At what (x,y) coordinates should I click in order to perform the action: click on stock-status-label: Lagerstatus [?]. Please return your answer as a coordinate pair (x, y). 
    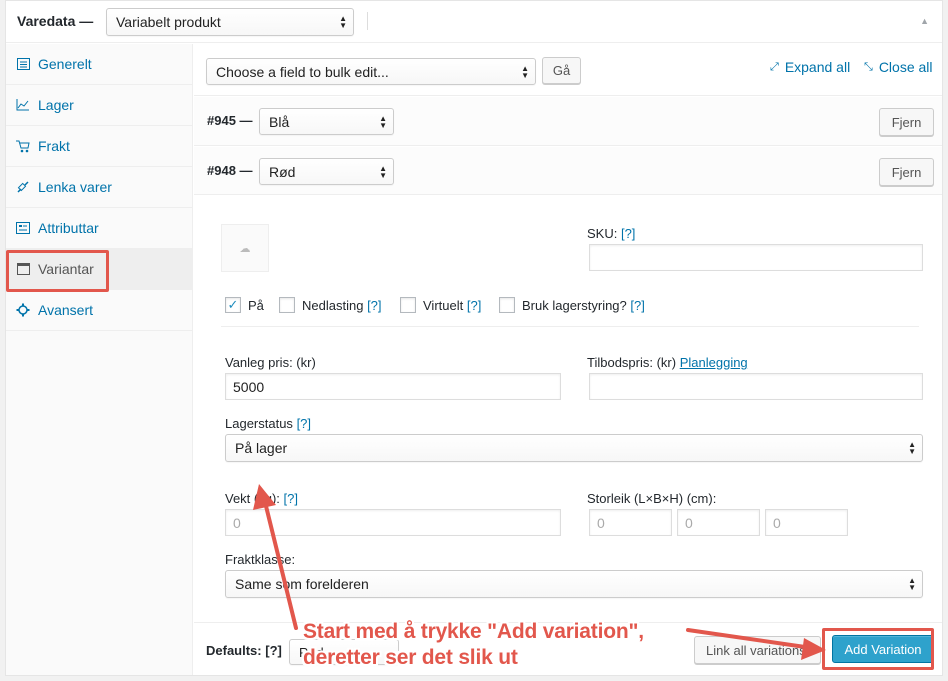
    Looking at the image, I should click on (268, 423).